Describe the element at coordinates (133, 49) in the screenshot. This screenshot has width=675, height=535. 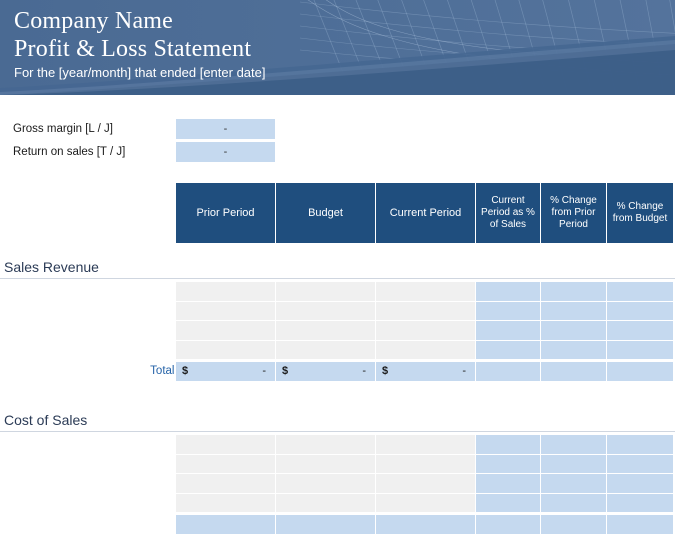
I see `document-title: Profit & Loss Statement` at that location.